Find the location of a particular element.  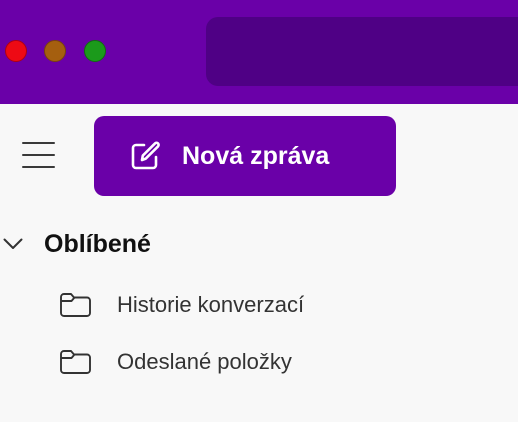

favorites-title: Oblíbené is located at coordinates (97, 244).